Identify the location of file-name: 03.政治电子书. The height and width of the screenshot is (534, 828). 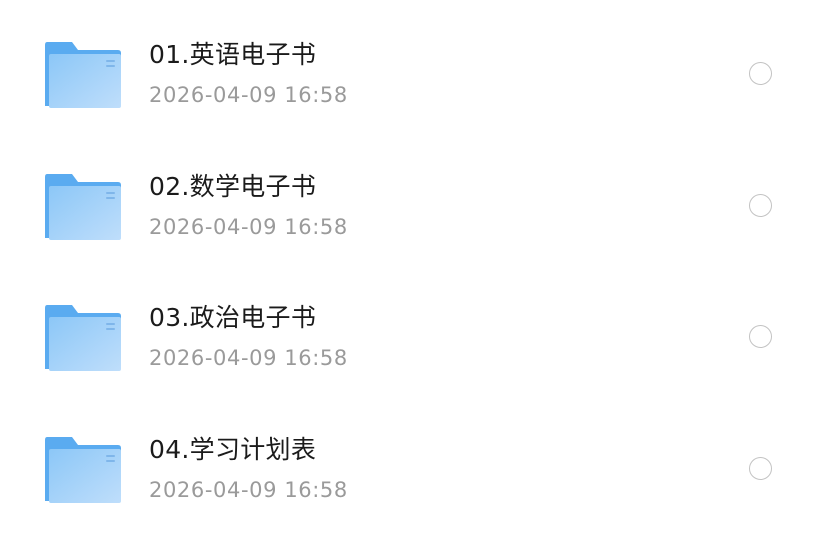
(233, 317).